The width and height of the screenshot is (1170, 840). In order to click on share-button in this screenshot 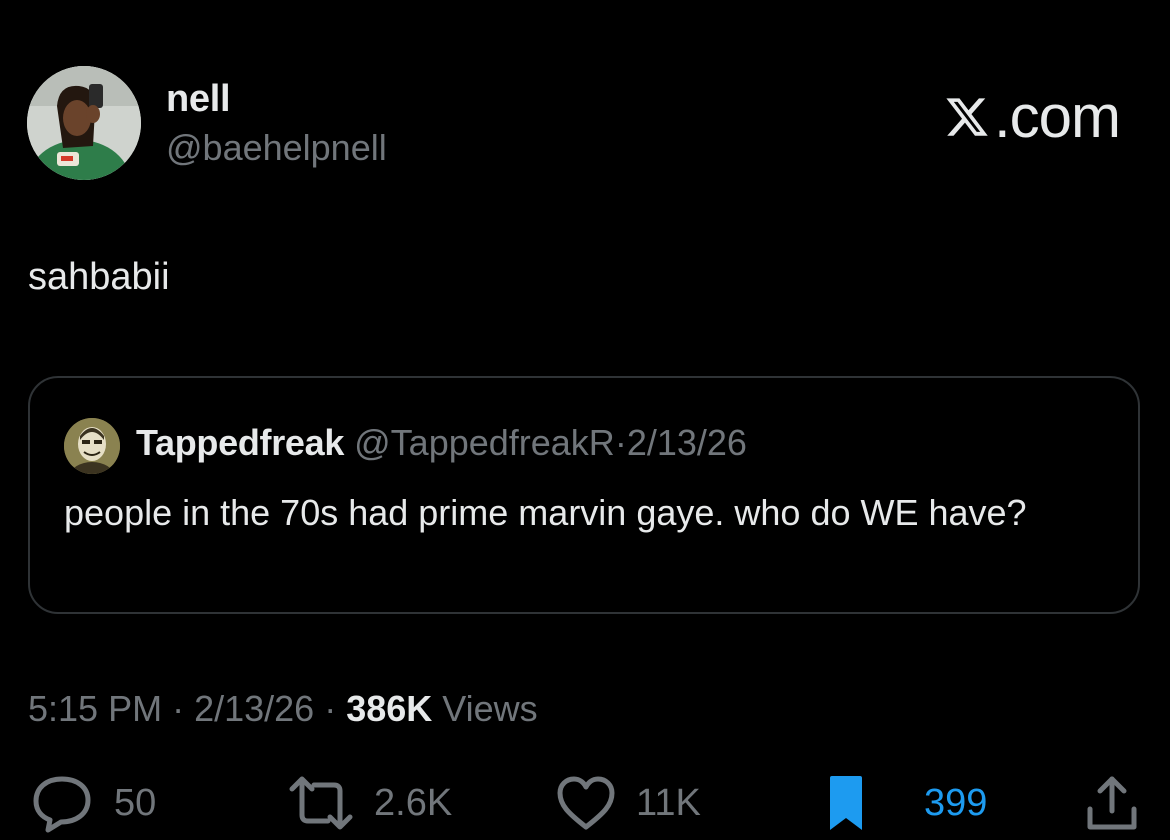, I will do `click(1112, 803)`.